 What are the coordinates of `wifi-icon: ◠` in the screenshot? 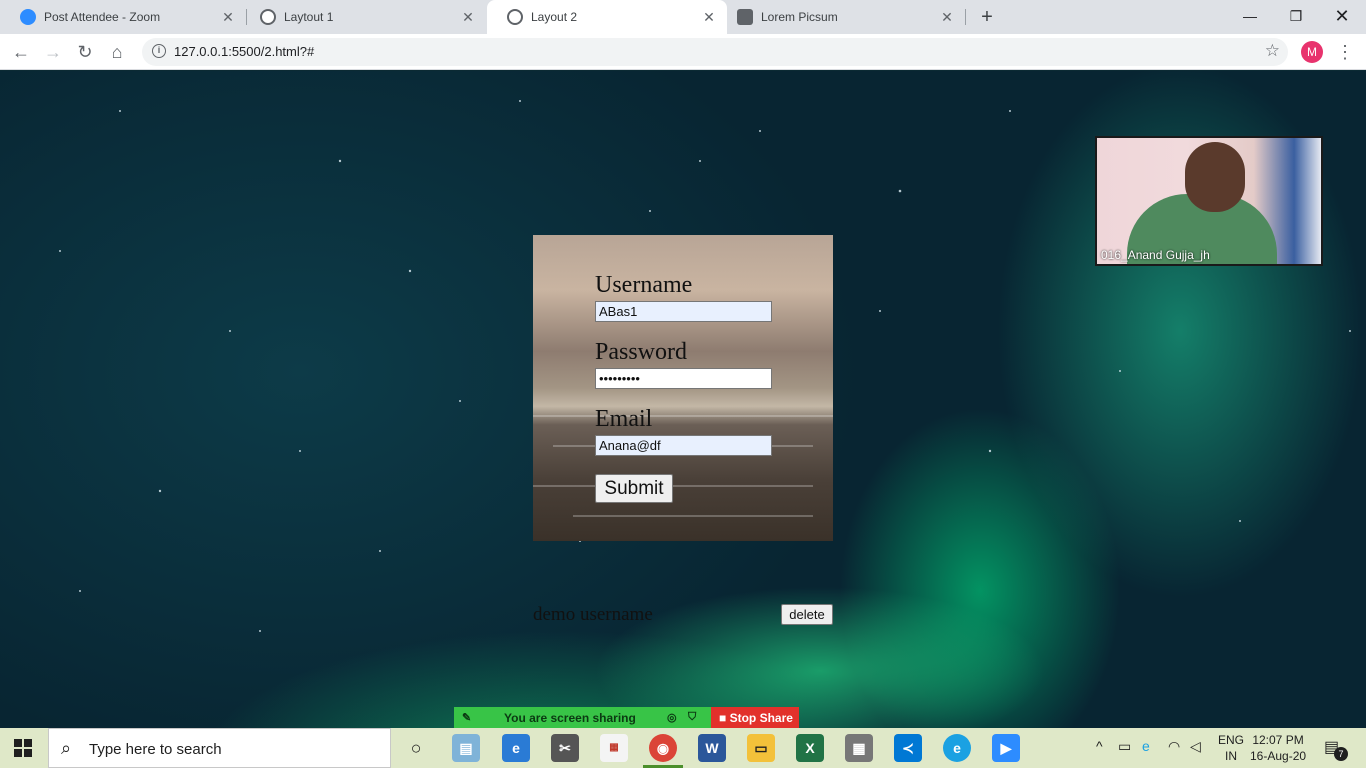 It's located at (1174, 753).